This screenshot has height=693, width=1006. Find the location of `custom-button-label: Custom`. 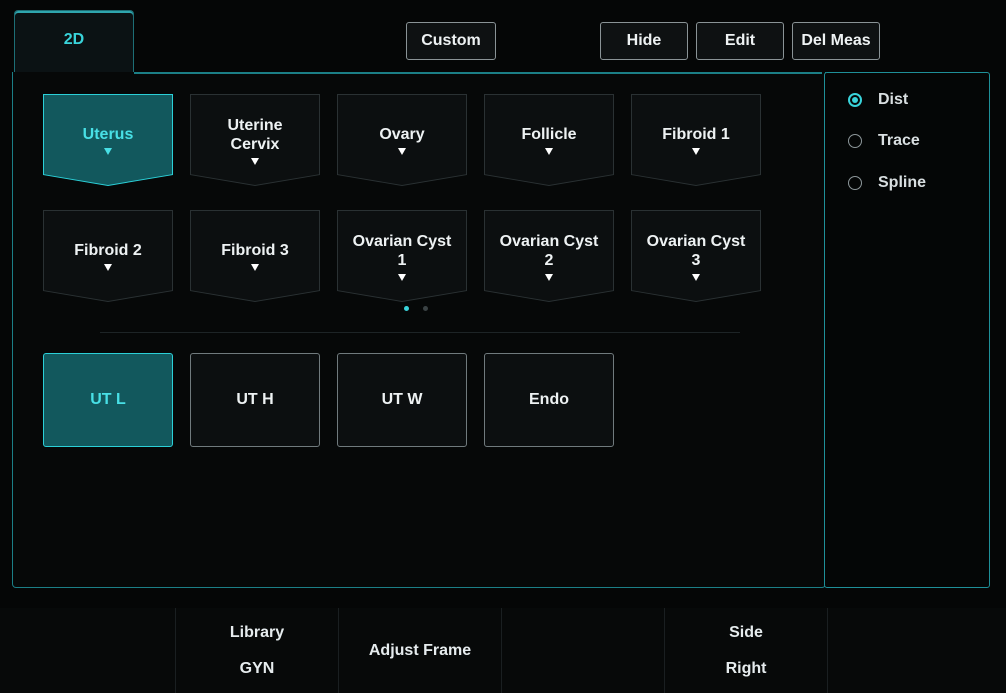

custom-button-label: Custom is located at coordinates (451, 40).